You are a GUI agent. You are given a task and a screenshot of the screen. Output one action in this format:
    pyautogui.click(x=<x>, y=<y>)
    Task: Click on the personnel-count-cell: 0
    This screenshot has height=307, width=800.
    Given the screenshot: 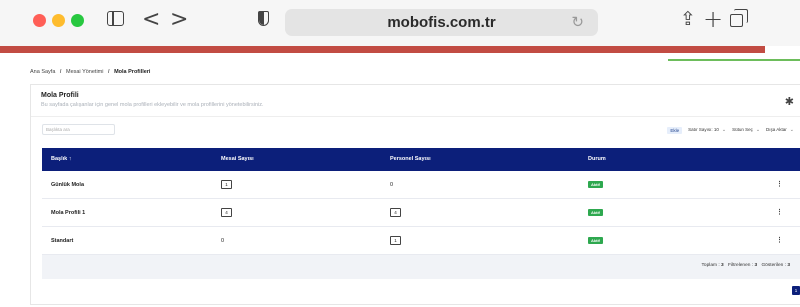 What is the action you would take?
    pyautogui.click(x=392, y=185)
    